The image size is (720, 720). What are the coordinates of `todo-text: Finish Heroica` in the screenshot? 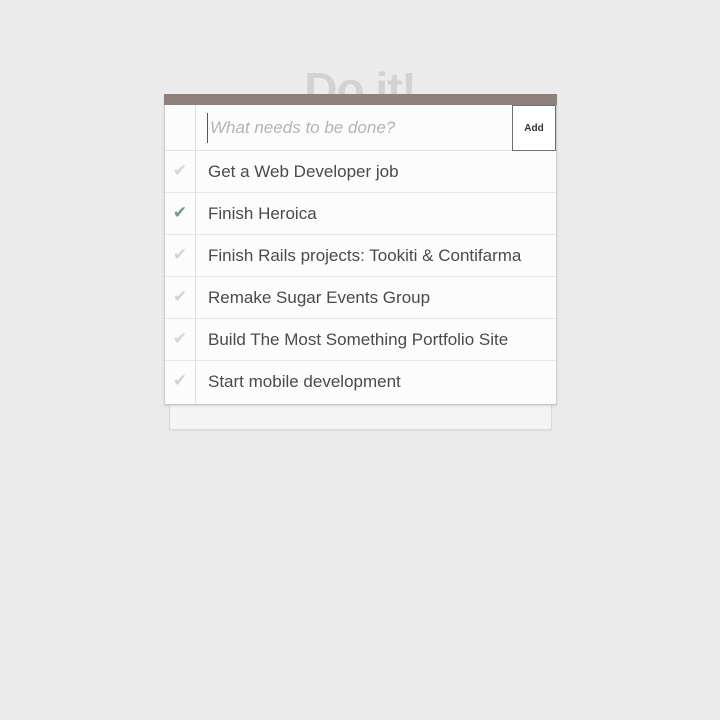 It's located at (262, 213).